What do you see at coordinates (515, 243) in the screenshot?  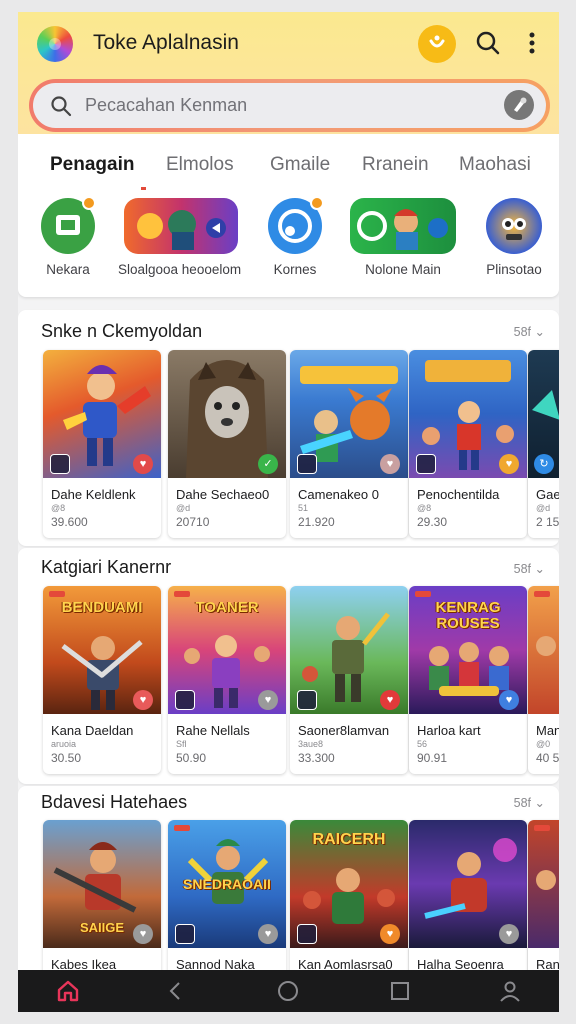 I see `category-item: Plinsotao` at bounding box center [515, 243].